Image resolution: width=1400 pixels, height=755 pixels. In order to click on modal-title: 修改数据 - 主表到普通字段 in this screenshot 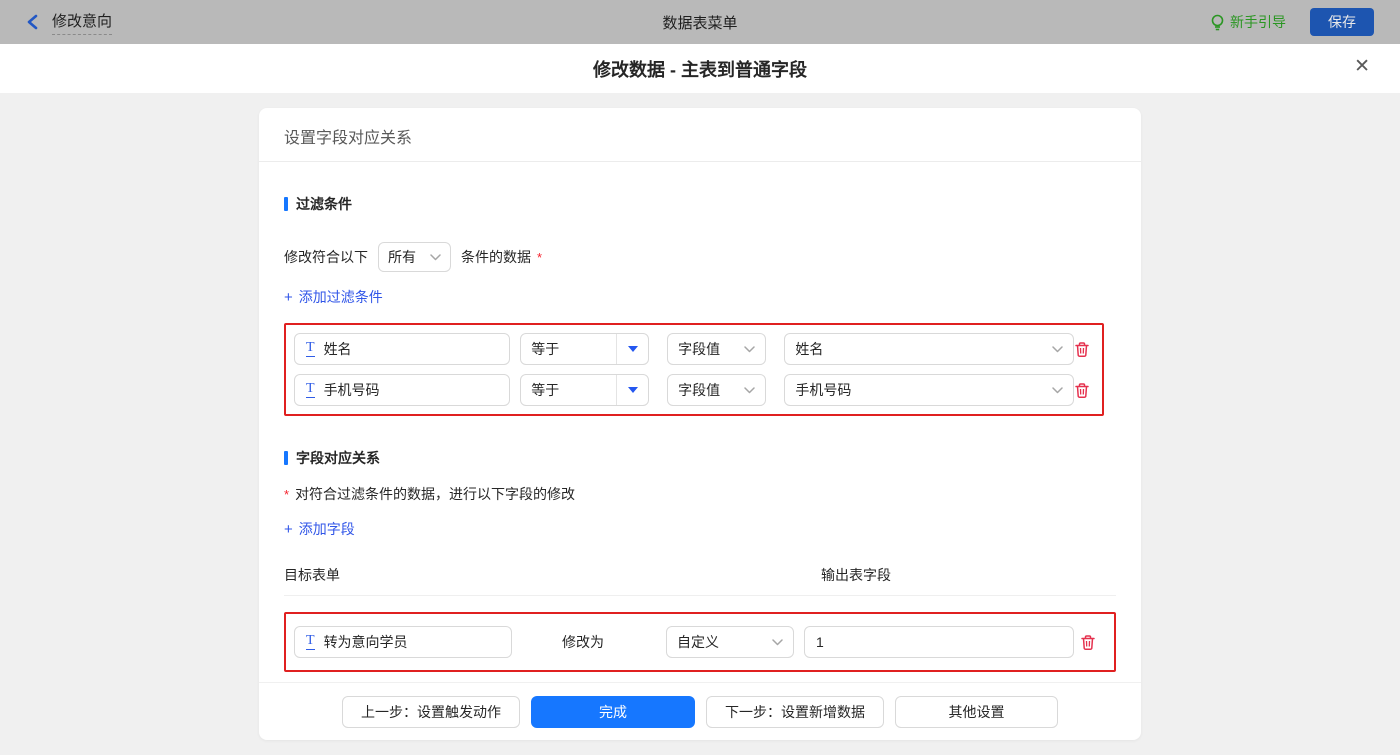, I will do `click(700, 69)`.